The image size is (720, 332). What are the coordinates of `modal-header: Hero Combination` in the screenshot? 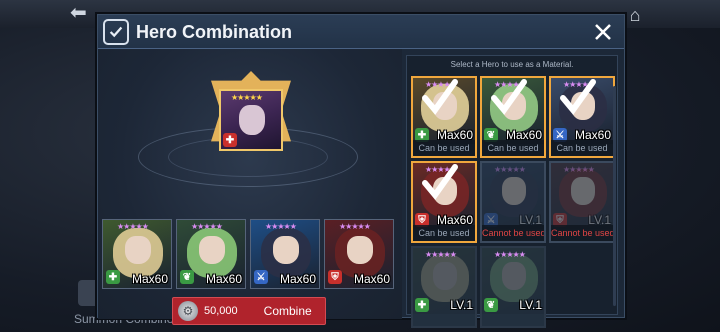 It's located at (361, 32).